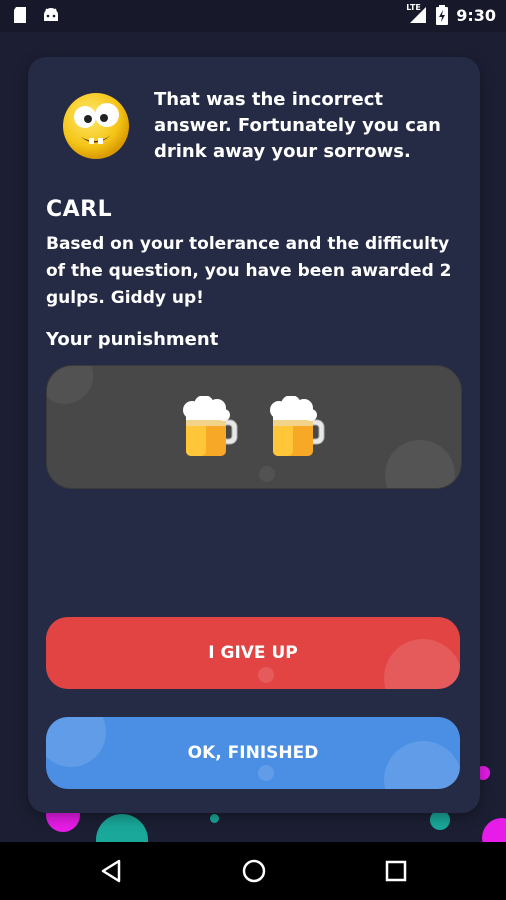 Image resolution: width=506 pixels, height=900 pixels. I want to click on dizzy-face-icon, so click(96, 126).